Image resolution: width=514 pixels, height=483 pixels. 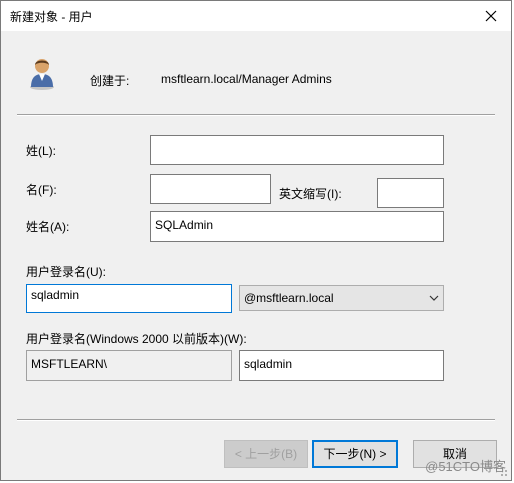 What do you see at coordinates (297, 150) in the screenshot?
I see `last-name-field` at bounding box center [297, 150].